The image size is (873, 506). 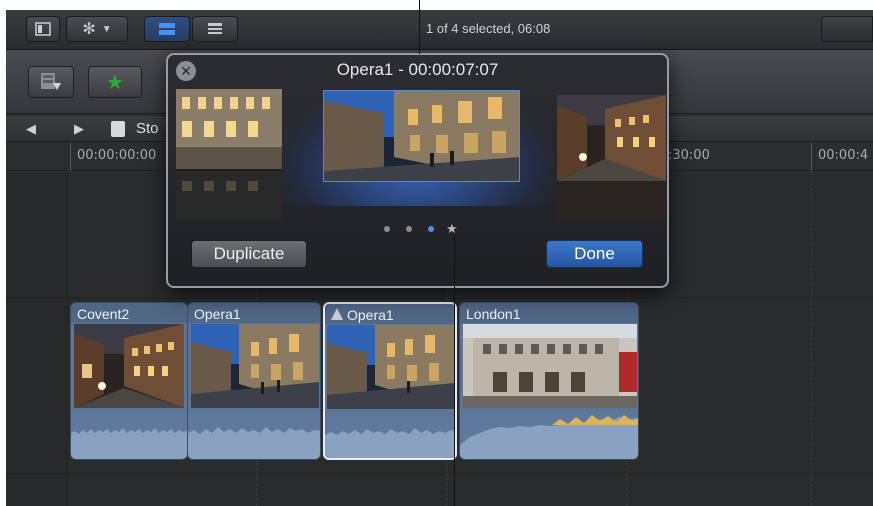 I want to click on clip-connection-icon, so click(x=337, y=314).